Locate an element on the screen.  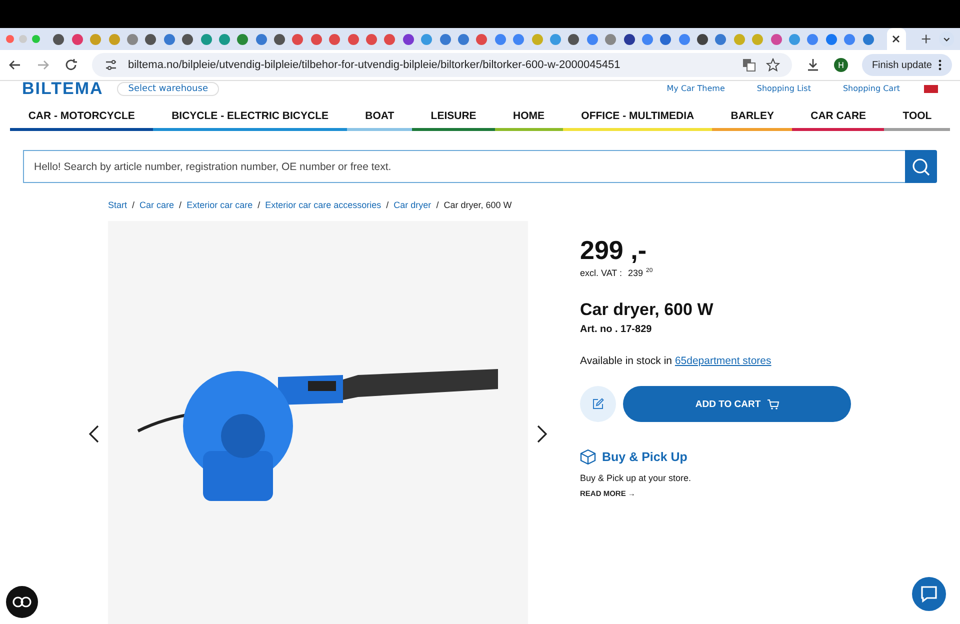
stock-text: Available in stock in is located at coordinates (626, 361).